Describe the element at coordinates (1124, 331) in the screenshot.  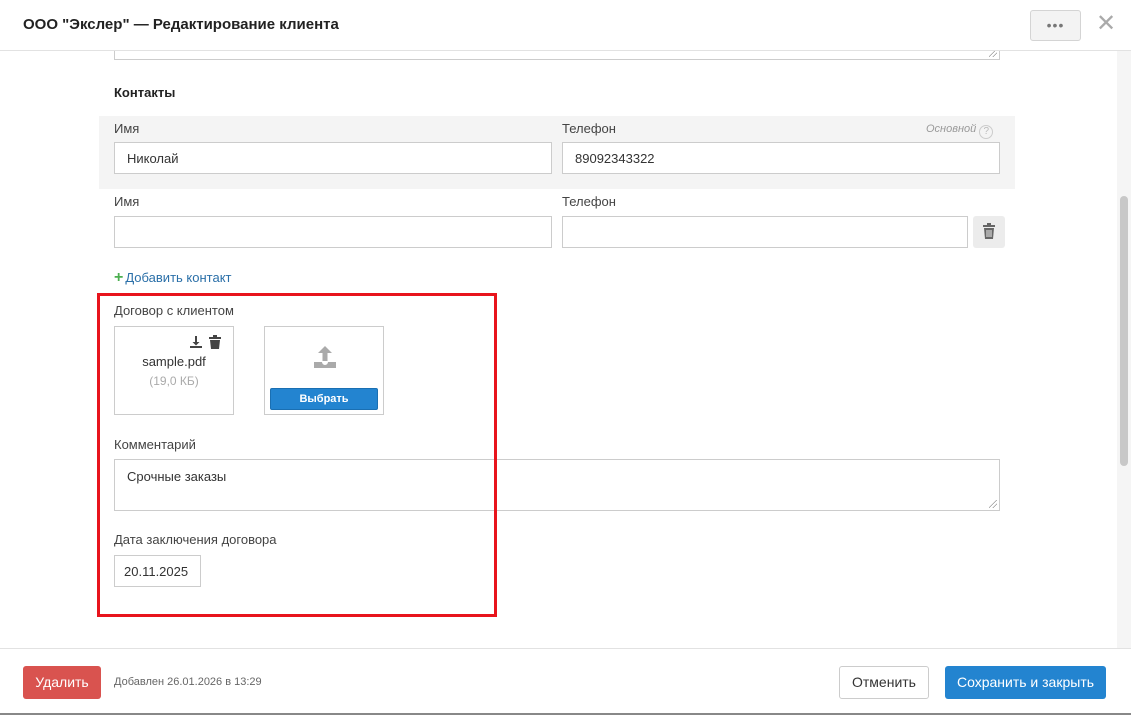
I see `scrollbar-thumb` at that location.